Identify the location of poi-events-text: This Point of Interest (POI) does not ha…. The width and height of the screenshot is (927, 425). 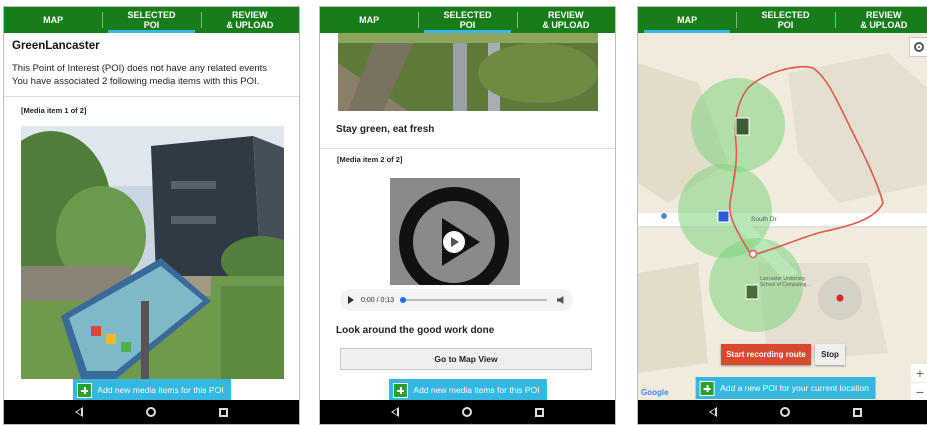
(140, 68).